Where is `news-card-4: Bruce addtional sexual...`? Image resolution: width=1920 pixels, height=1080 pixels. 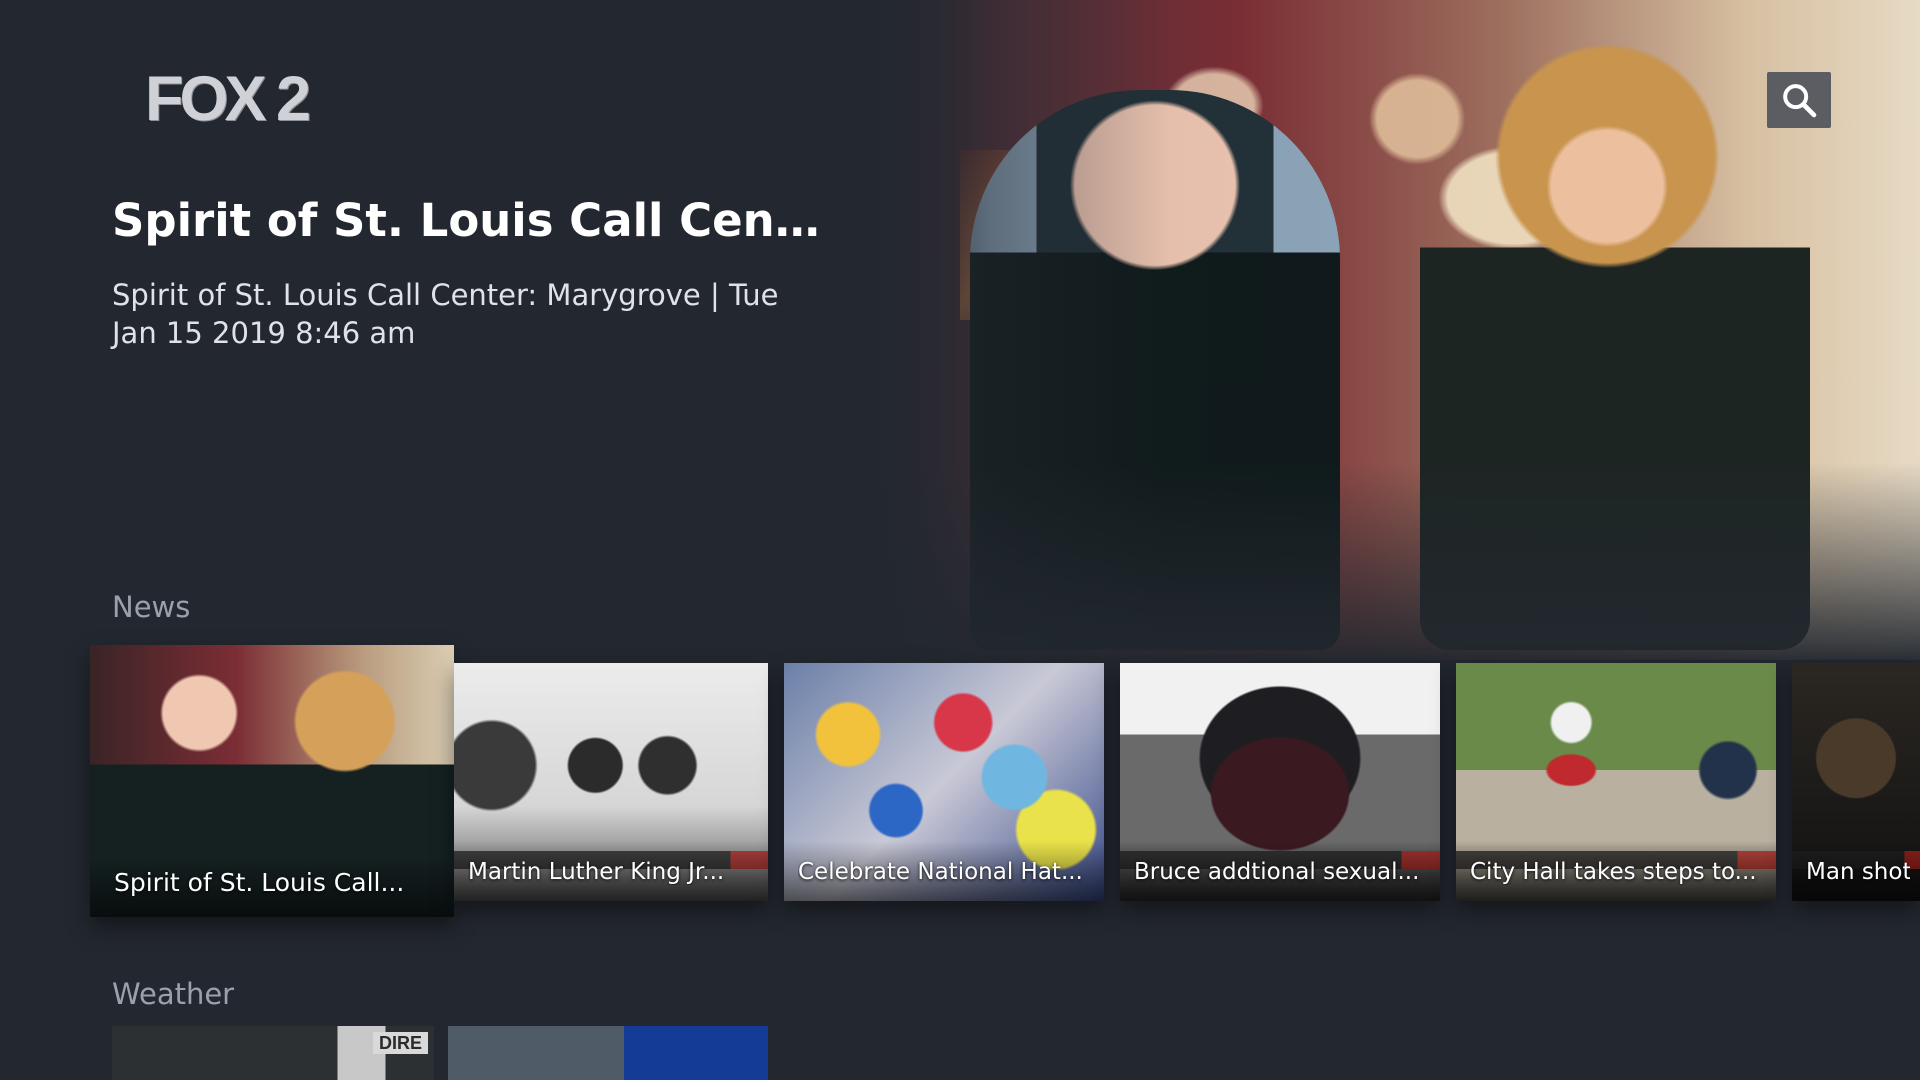
news-card-4: Bruce addtional sexual... is located at coordinates (1280, 782).